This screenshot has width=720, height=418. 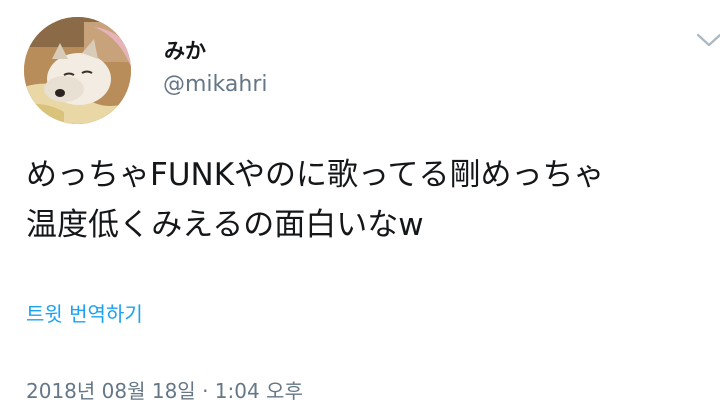 What do you see at coordinates (185, 51) in the screenshot?
I see `display-name: みか` at bounding box center [185, 51].